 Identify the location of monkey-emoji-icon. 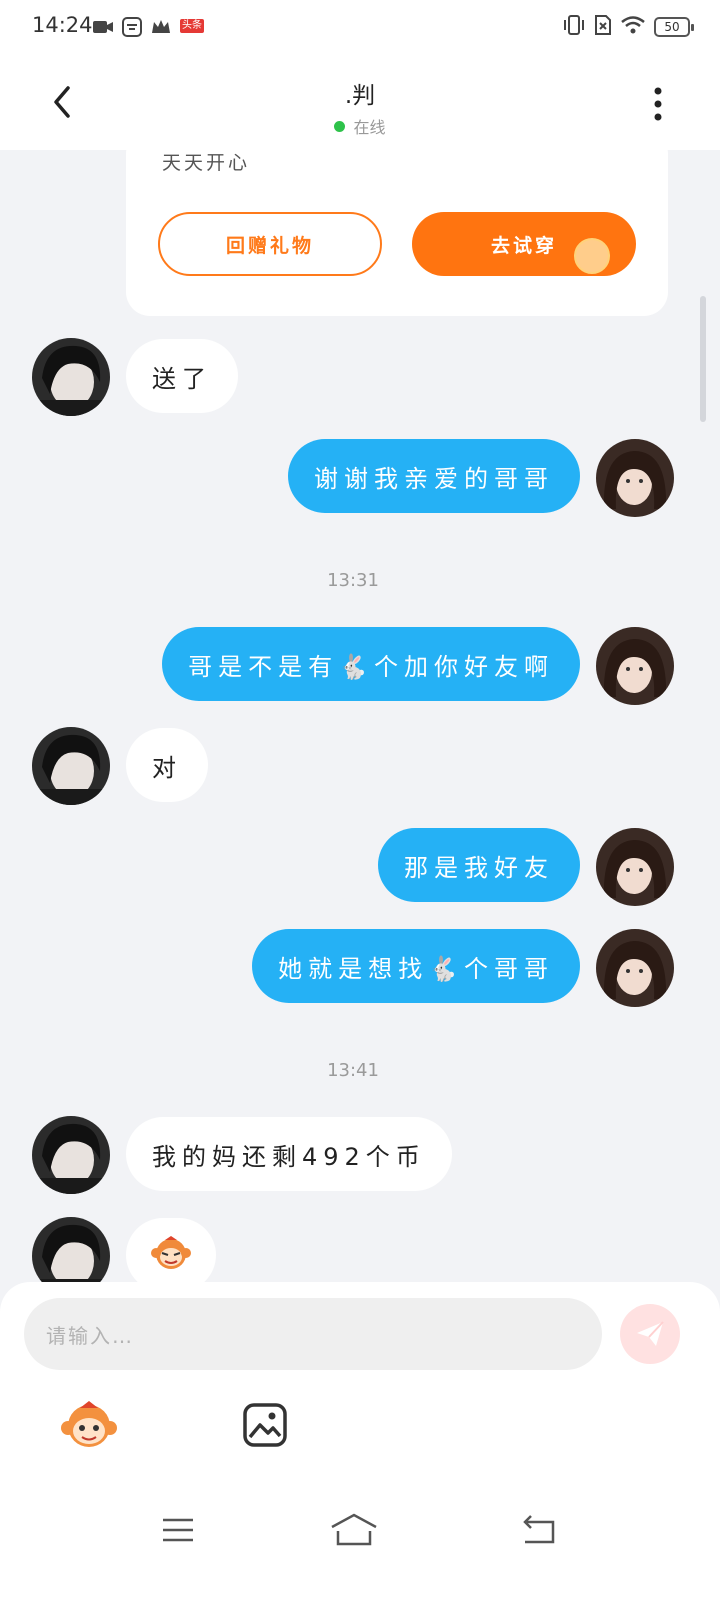
(89, 1424).